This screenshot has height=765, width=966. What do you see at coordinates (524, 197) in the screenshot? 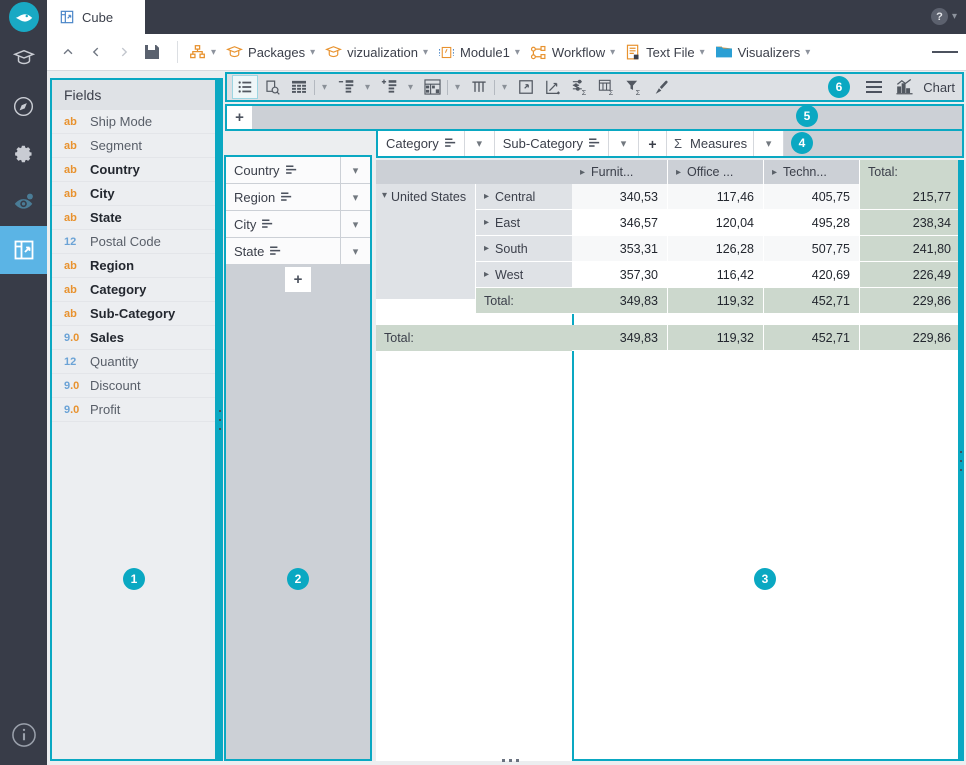
I see `table-row-header: ▸ Central` at bounding box center [524, 197].